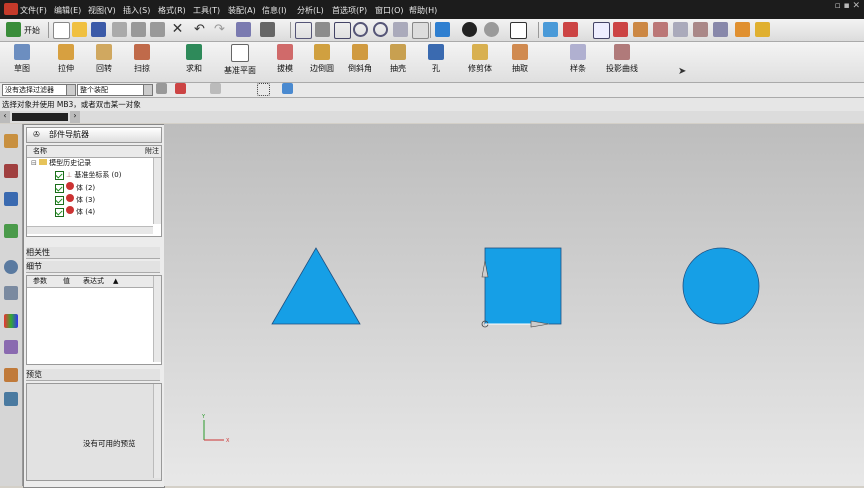 Image resolution: width=864 pixels, height=488 pixels. Describe the element at coordinates (11, 267) in the screenshot. I see `history-icon` at that location.